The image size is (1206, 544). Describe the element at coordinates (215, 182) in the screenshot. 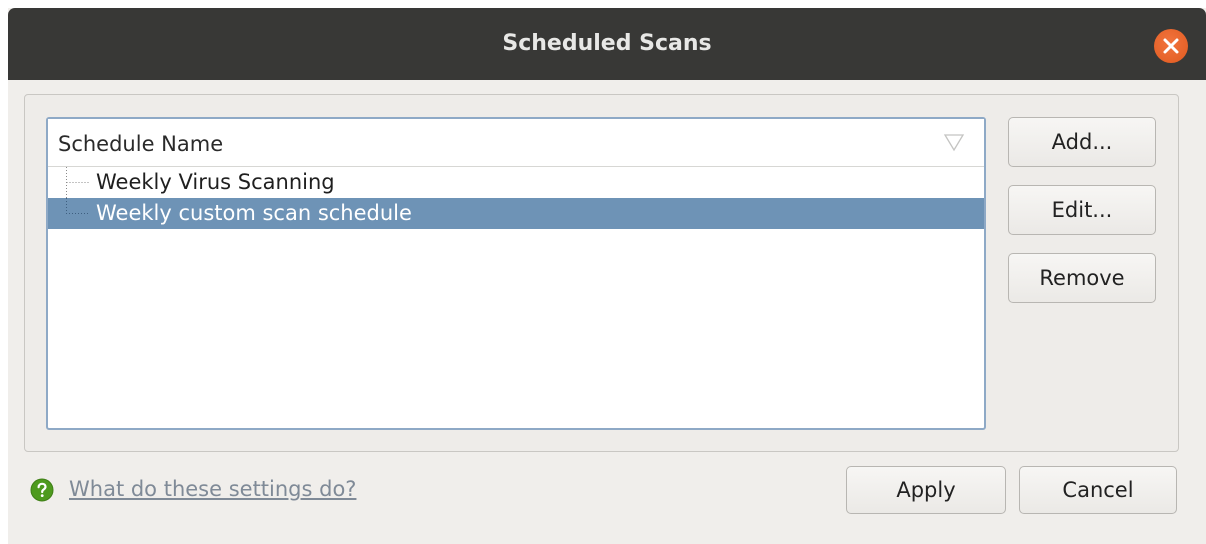

I see `list-item-label: Weekly Virus Scanning` at that location.